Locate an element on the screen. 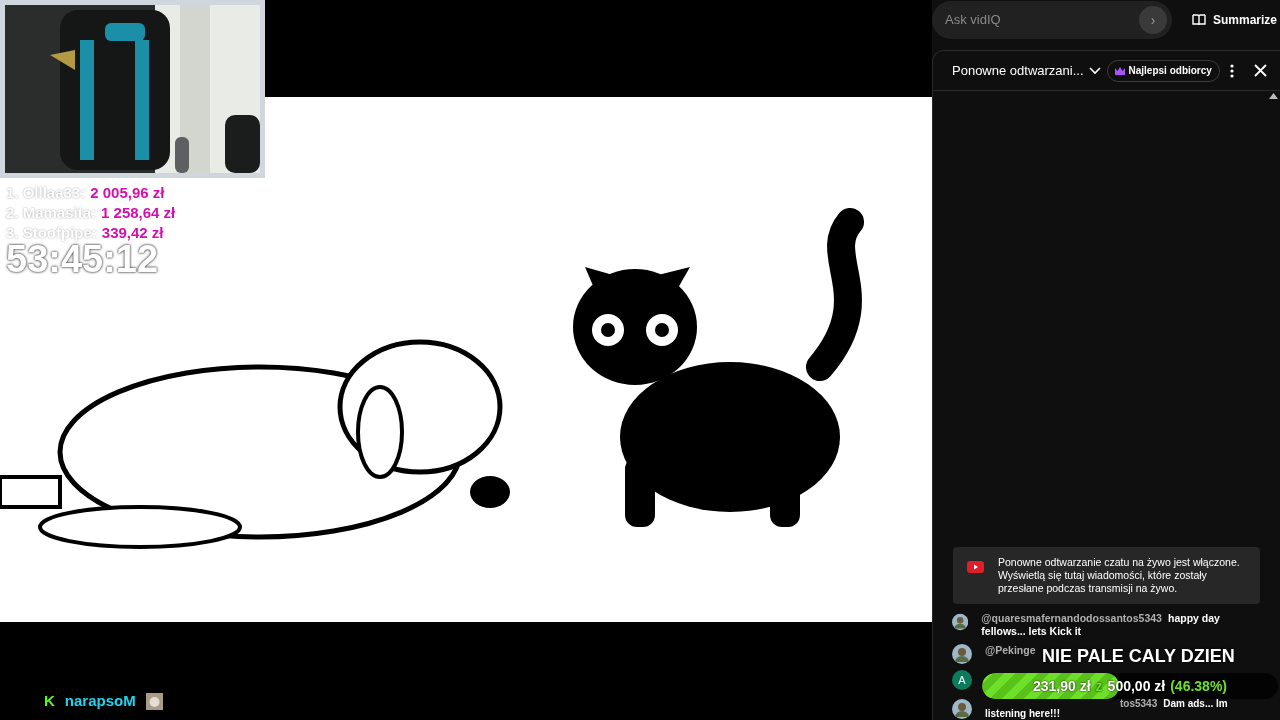 This screenshot has width=1280, height=720. emote-icon is located at coordinates (154, 701).